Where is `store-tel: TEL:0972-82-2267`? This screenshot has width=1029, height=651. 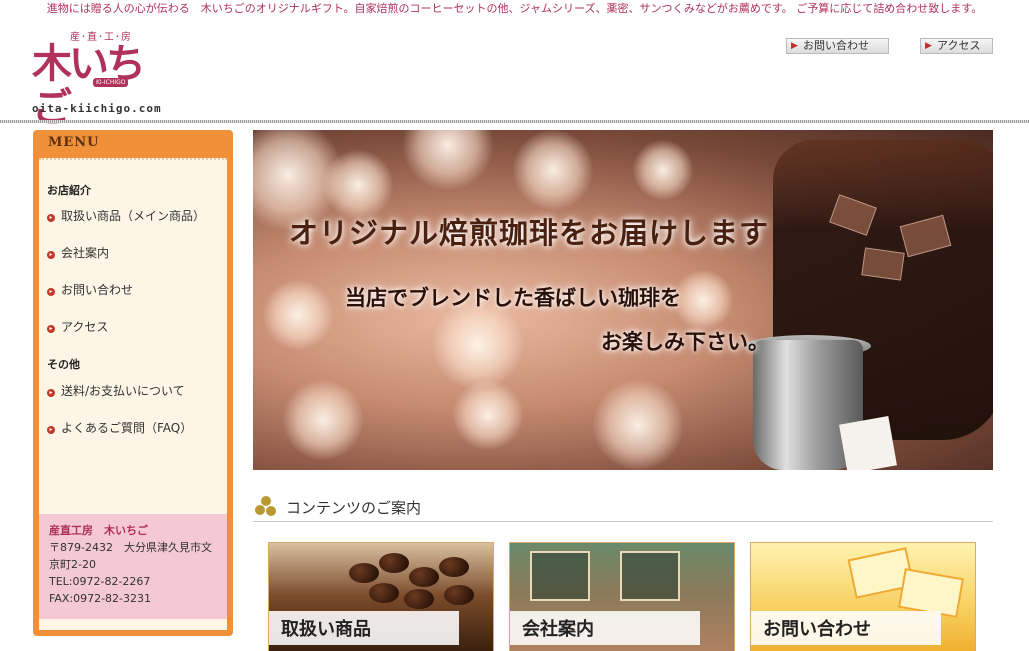 store-tel: TEL:0972-82-2267 is located at coordinates (100, 581).